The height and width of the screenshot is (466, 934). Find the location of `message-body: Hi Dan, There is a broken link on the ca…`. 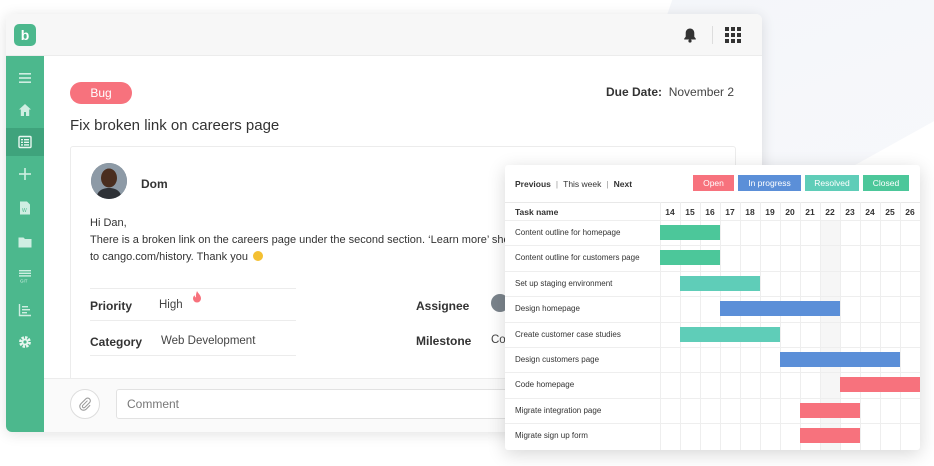

message-body: Hi Dan, There is a broken link on the ca… is located at coordinates (307, 240).